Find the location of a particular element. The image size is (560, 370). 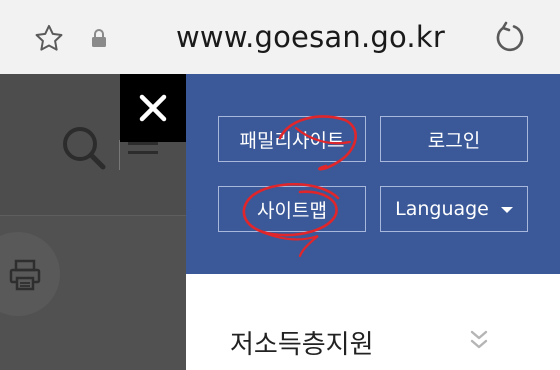

close-icon is located at coordinates (153, 108).